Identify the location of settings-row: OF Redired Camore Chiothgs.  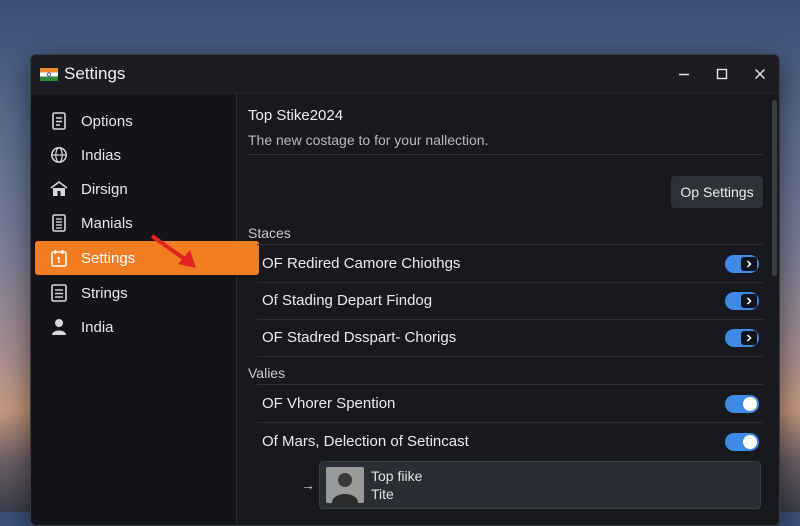
(510, 264).